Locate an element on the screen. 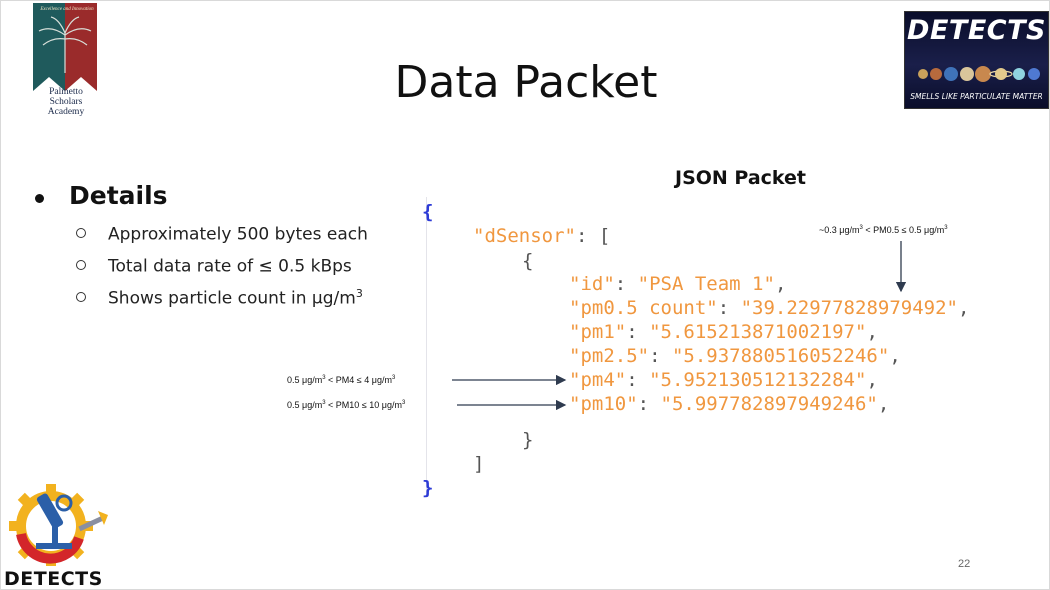 This screenshot has width=1050, height=590. footer-logo-text: DETECTS is located at coordinates (53, 579).